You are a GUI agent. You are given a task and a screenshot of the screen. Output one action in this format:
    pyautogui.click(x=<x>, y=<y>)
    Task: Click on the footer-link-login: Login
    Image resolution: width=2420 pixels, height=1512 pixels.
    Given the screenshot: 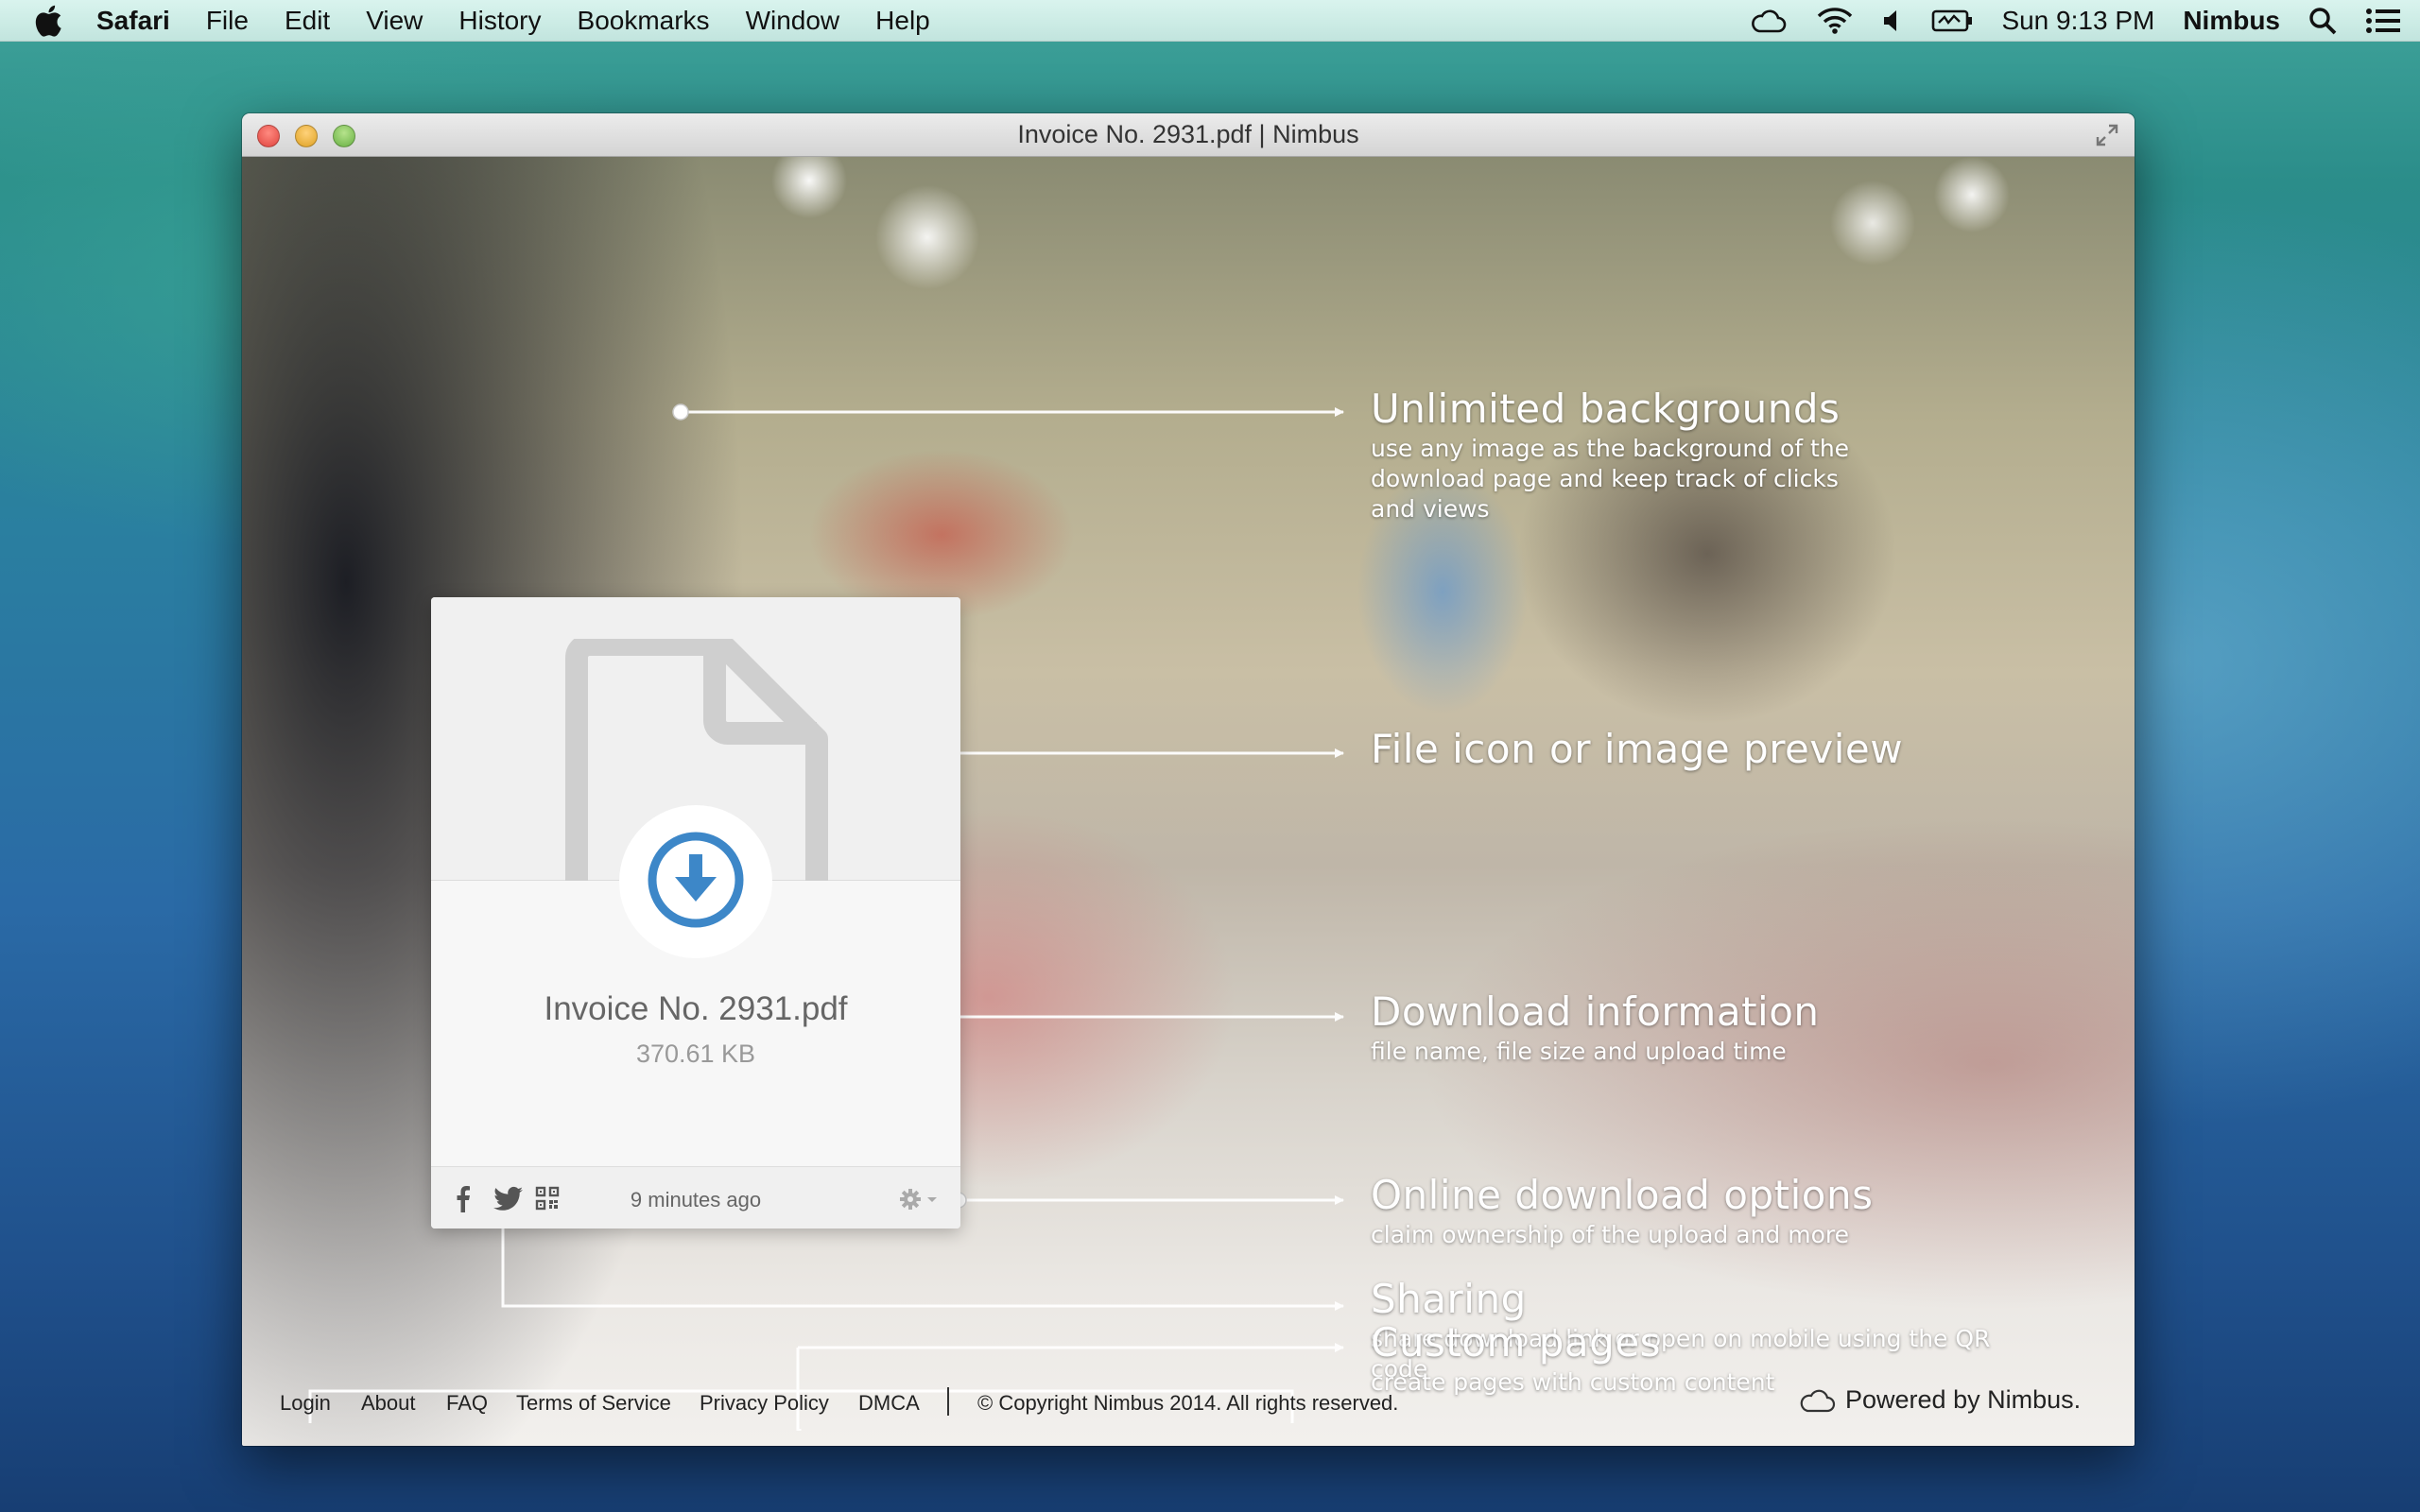 What is the action you would take?
    pyautogui.click(x=305, y=1403)
    